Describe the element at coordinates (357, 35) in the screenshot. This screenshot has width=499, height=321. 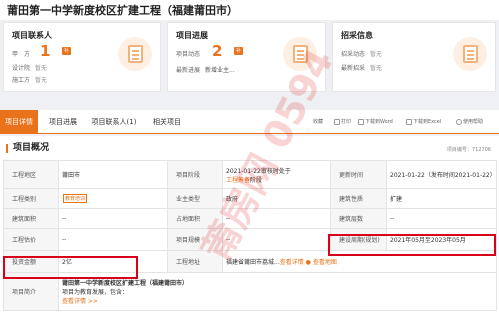
I see `bidding-card-title: 招采信息` at that location.